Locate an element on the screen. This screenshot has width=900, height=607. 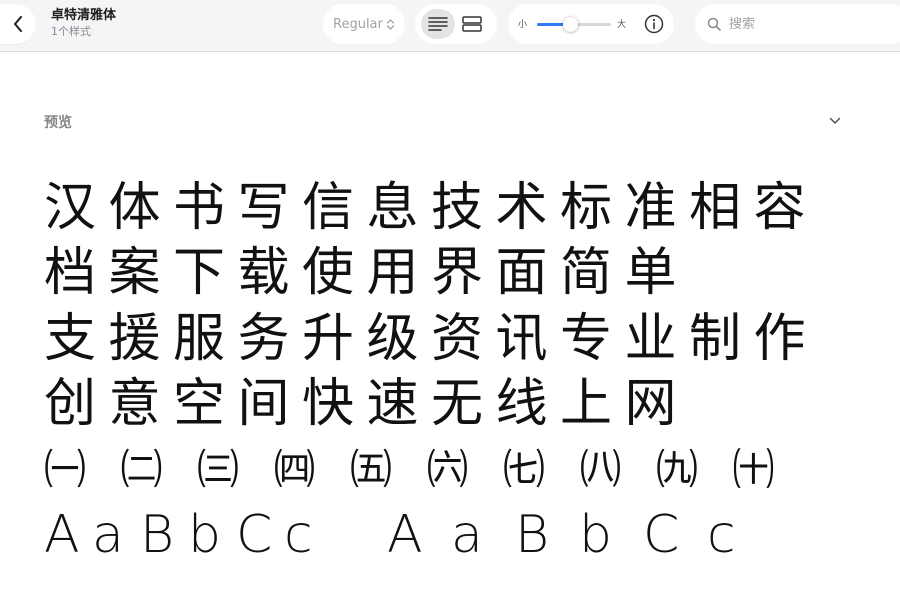
list-view-icon is located at coordinates (438, 24).